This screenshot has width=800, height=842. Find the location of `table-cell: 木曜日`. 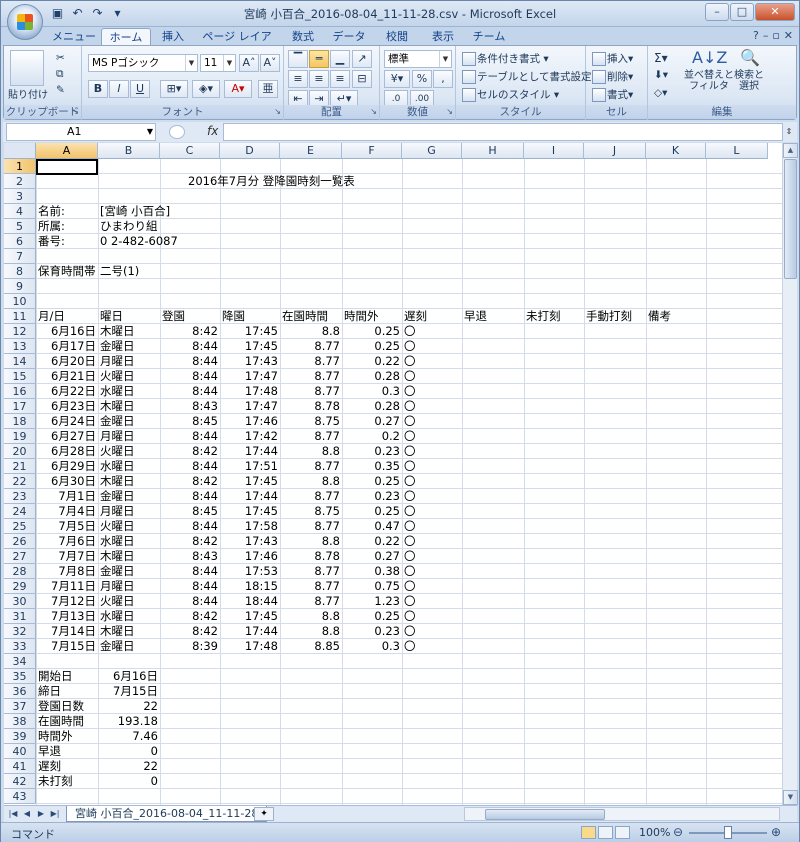

table-cell: 木曜日 is located at coordinates (129, 556).